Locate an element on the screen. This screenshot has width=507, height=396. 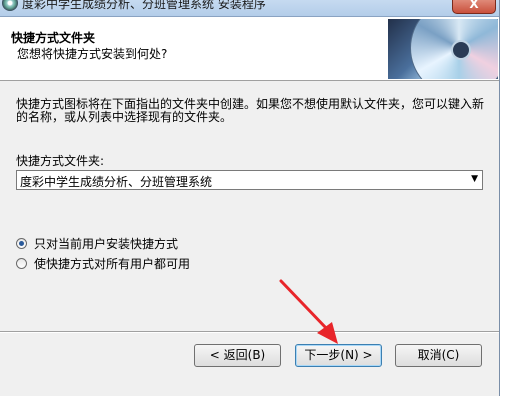
cd-banner-image is located at coordinates (443, 49).